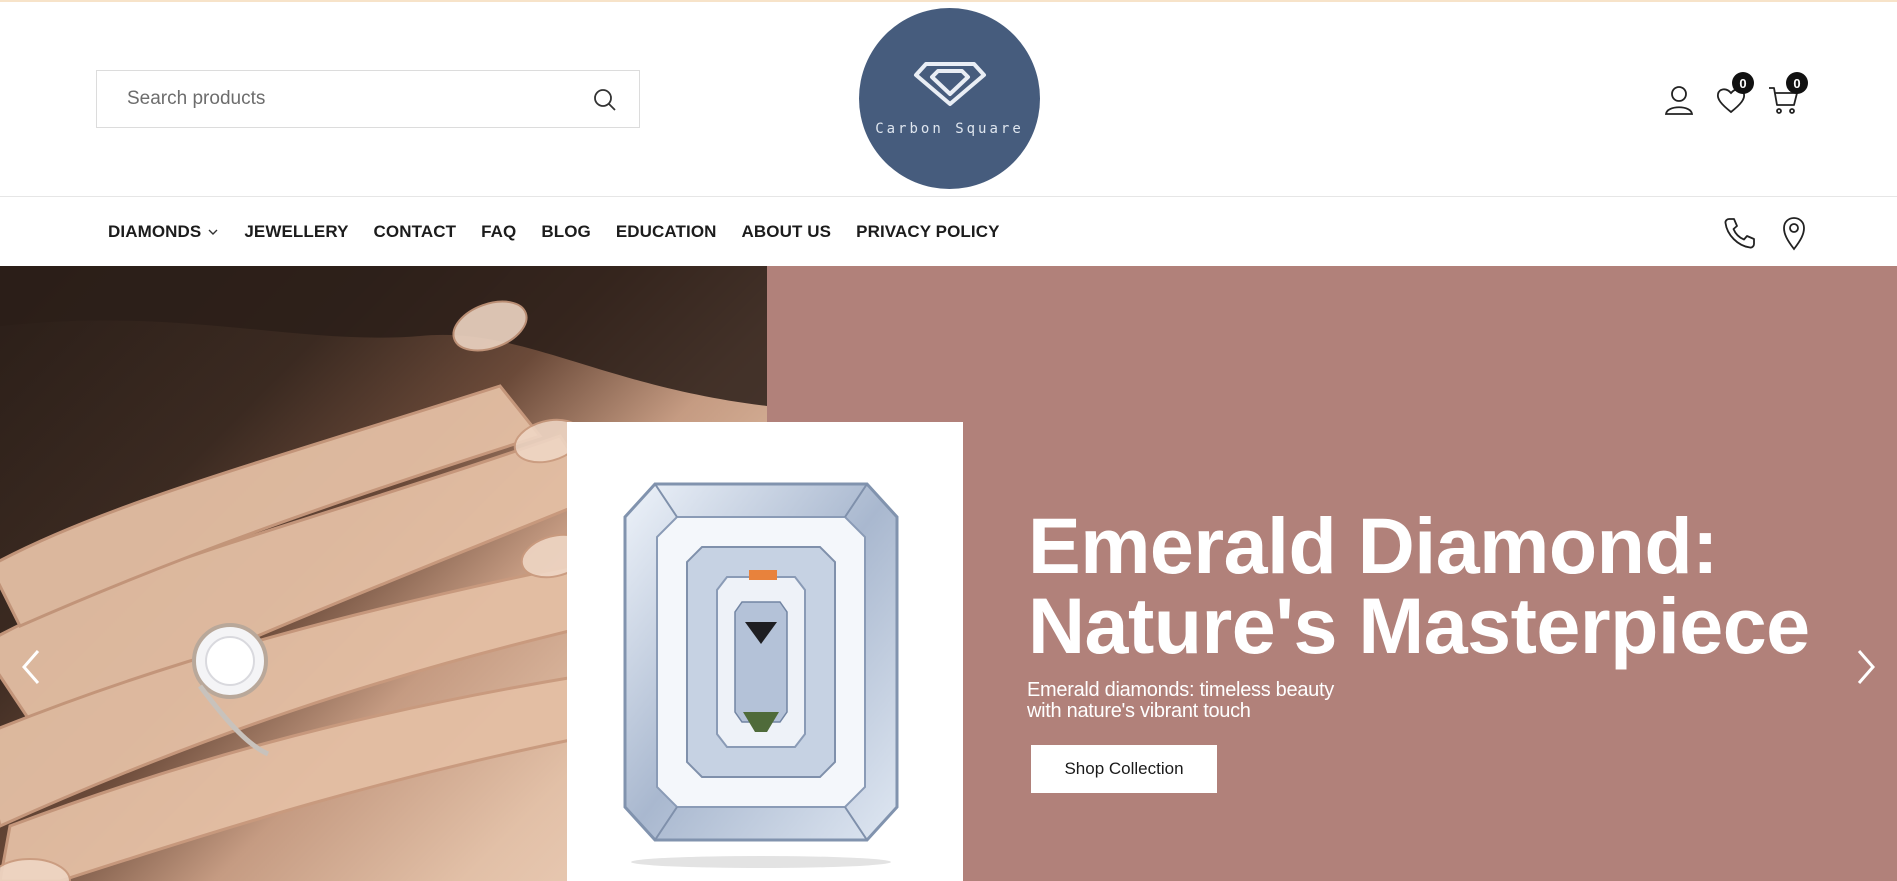  What do you see at coordinates (948, 96) in the screenshot?
I see `header-actions: 0 0` at bounding box center [948, 96].